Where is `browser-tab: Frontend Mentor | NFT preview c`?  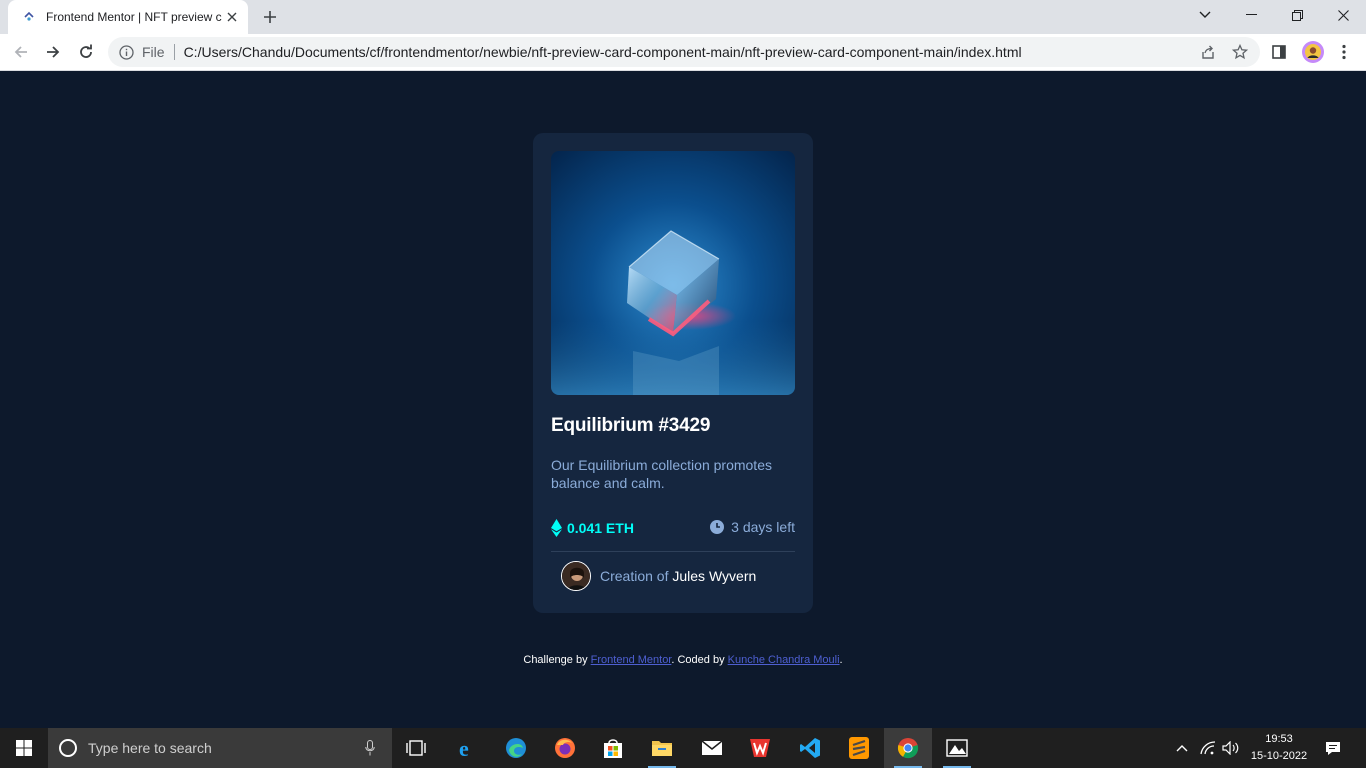 browser-tab: Frontend Mentor | NFT preview c is located at coordinates (128, 17).